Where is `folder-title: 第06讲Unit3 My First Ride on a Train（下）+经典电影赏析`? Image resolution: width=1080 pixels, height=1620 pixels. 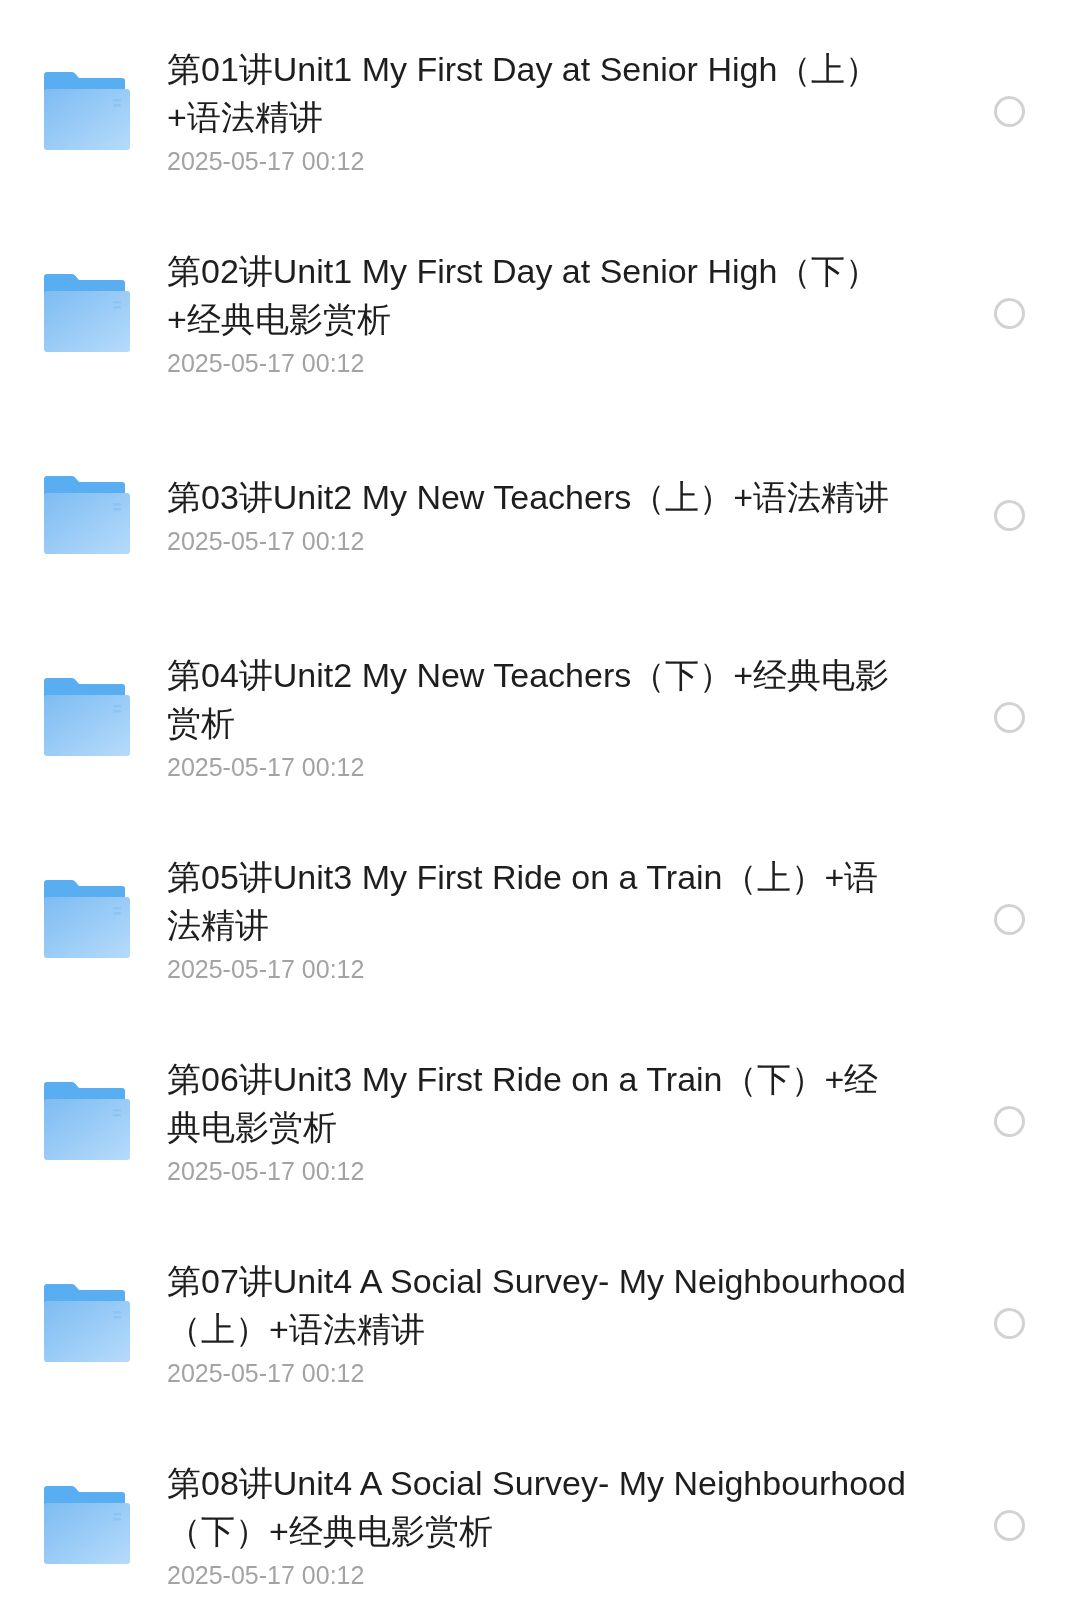 folder-title: 第06讲Unit3 My First Ride on a Train（下）+经典电影赏析 is located at coordinates (523, 1103).